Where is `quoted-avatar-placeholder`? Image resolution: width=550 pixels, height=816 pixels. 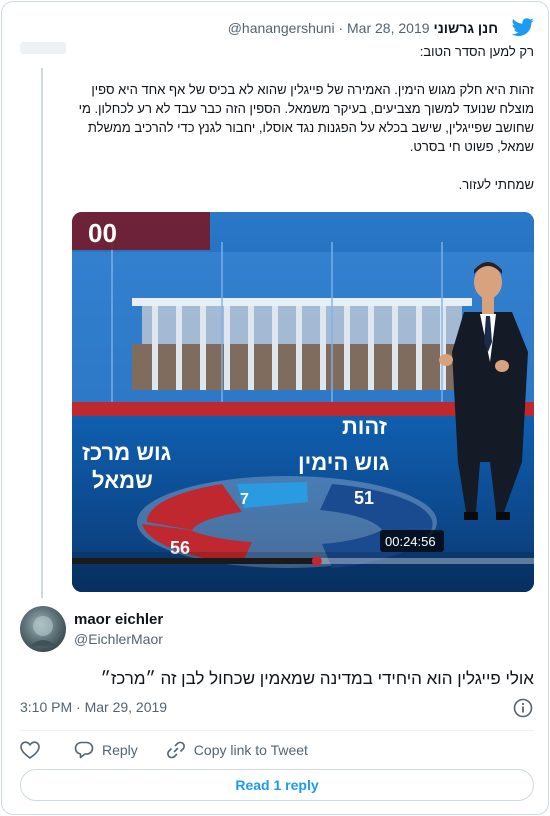 quoted-avatar-placeholder is located at coordinates (43, 48).